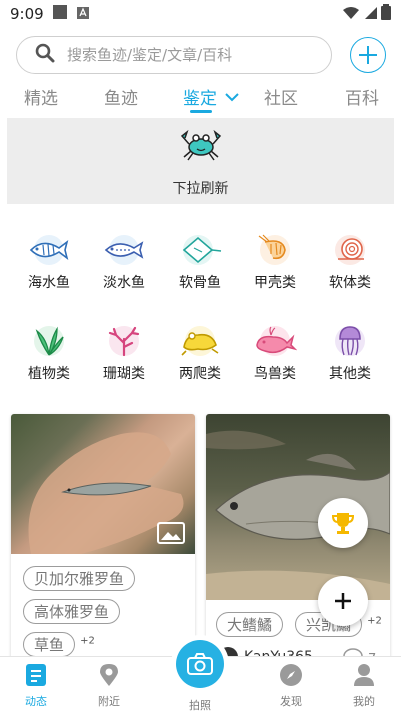 Image resolution: width=401 pixels, height=714 pixels. I want to click on top-tabs: 精选 鱼迹 鉴定 社区 百科, so click(200, 99).